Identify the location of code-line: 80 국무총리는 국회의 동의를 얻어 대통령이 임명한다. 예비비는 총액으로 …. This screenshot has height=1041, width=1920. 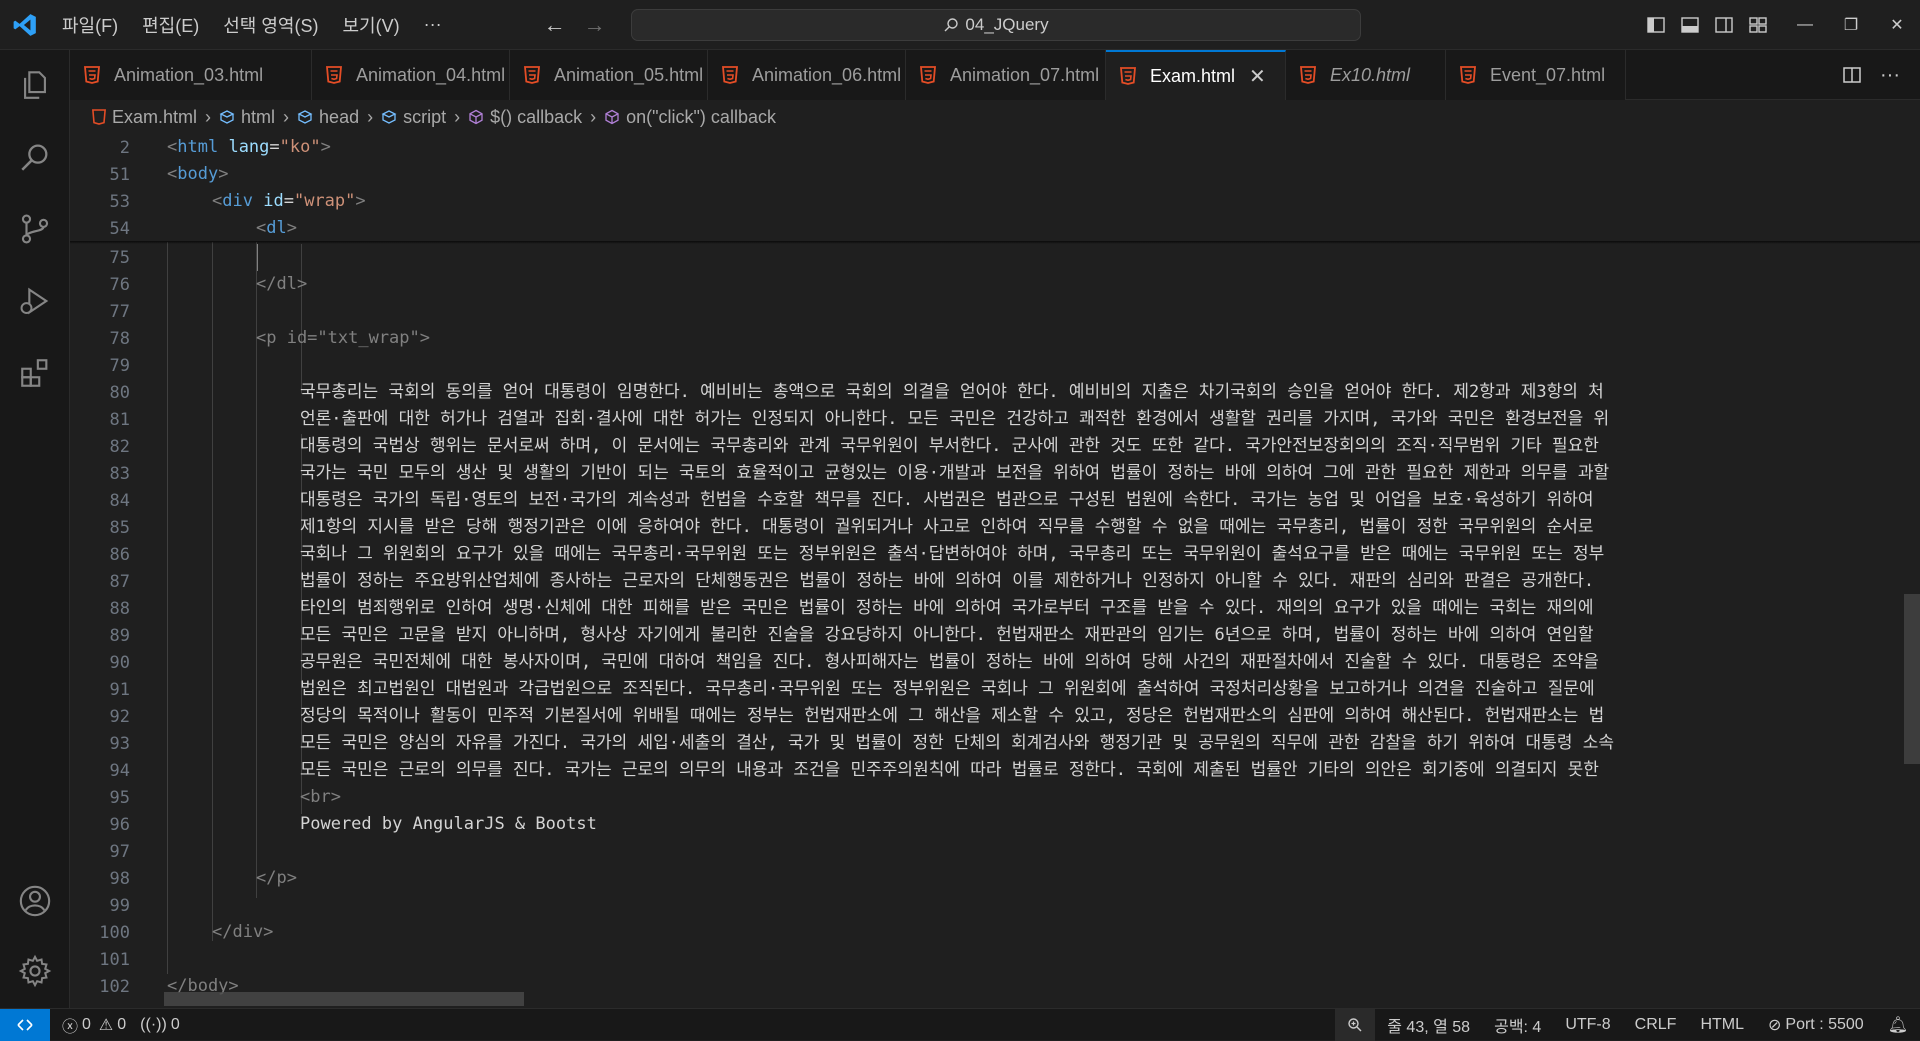
(995, 392).